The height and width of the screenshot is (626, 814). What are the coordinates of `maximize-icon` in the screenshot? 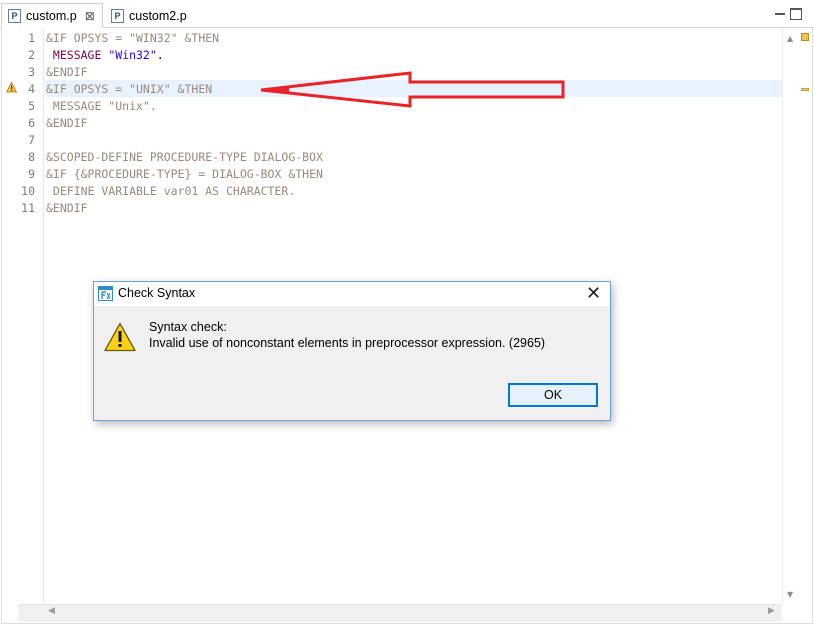 It's located at (796, 14).